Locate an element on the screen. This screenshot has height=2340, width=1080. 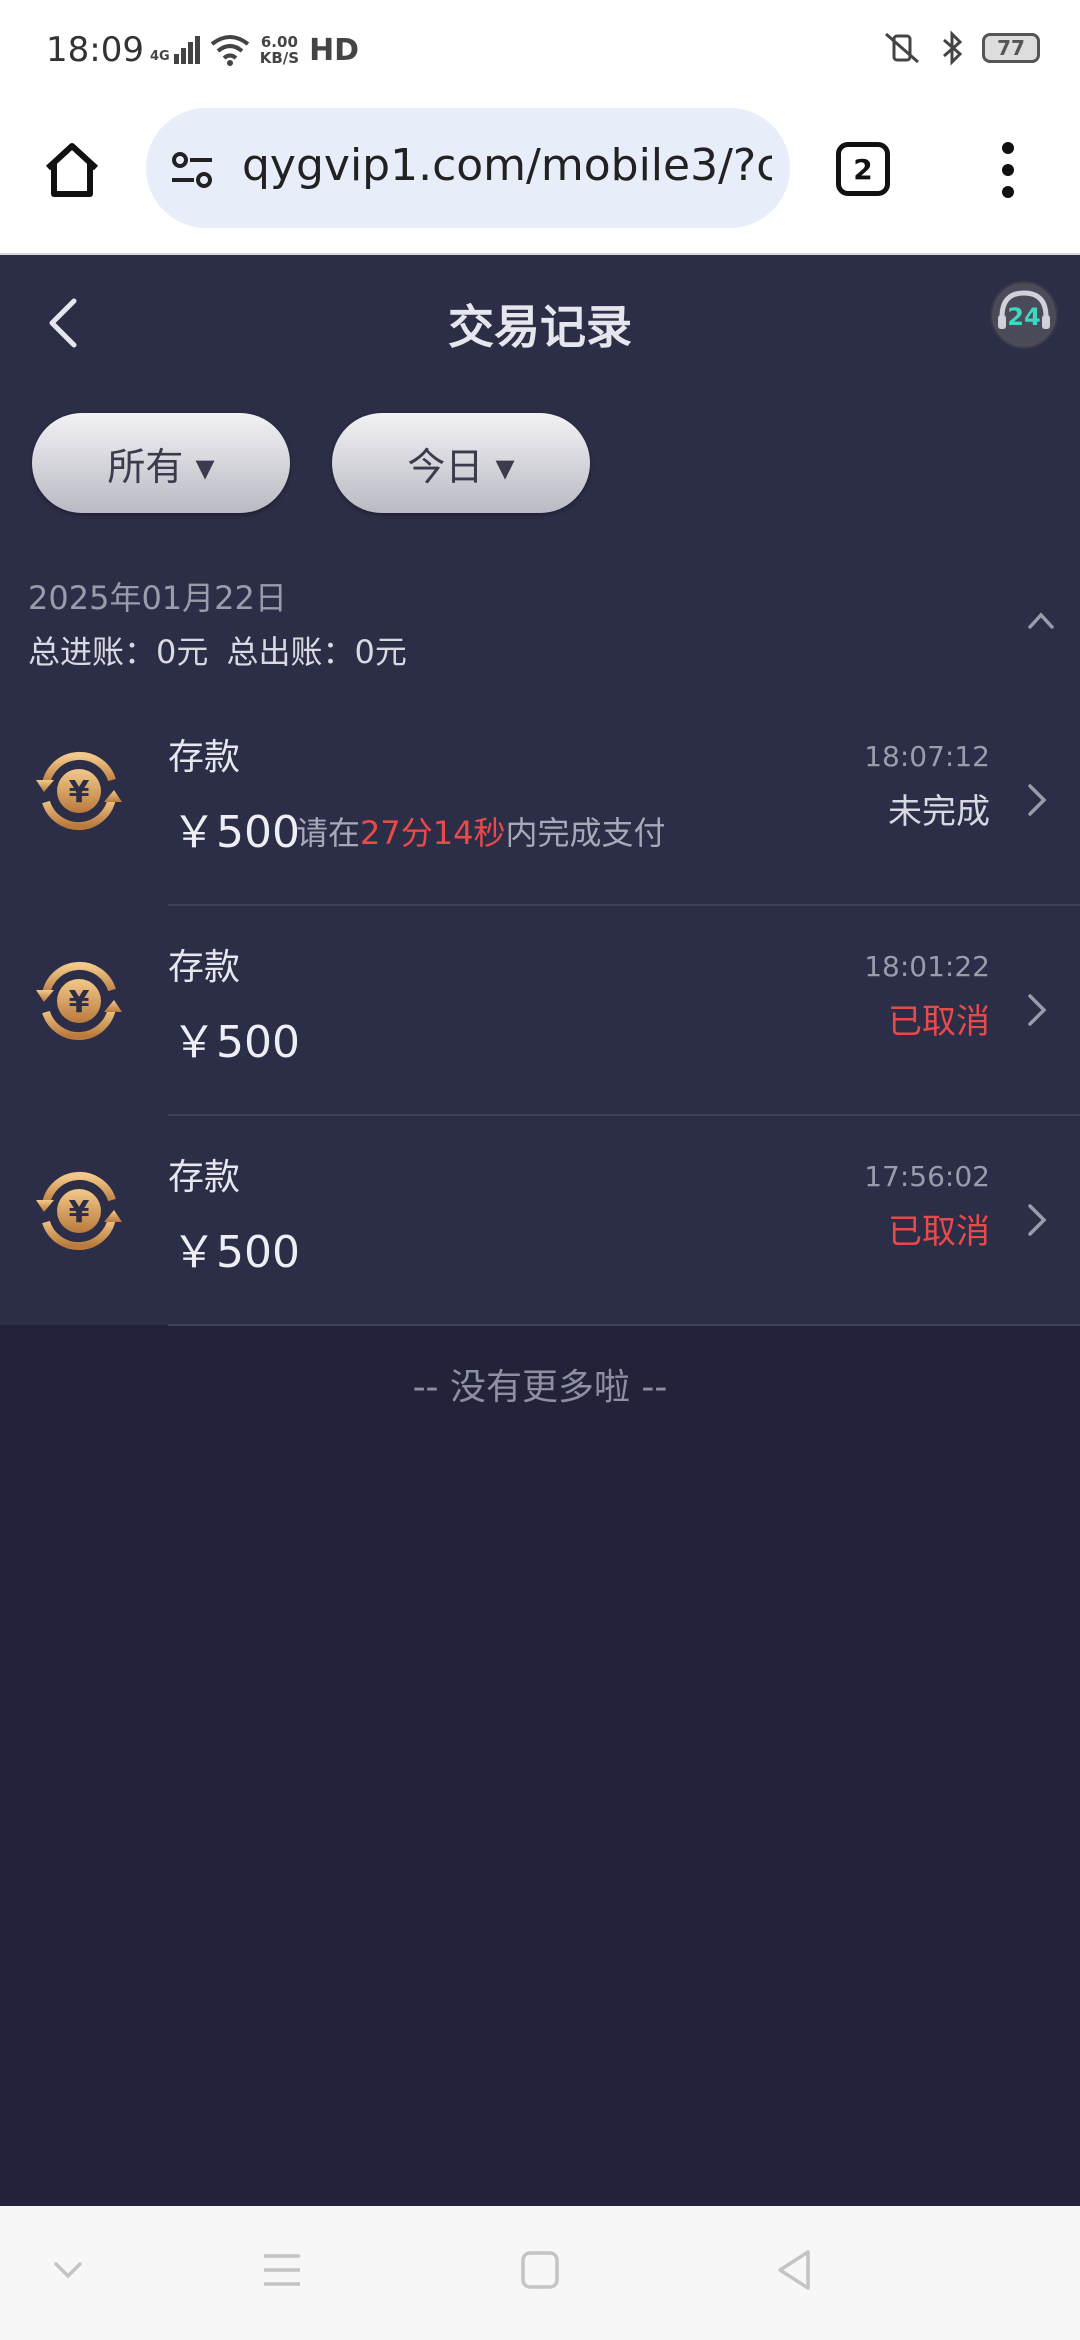
vibrate-mute-icon is located at coordinates (902, 48).